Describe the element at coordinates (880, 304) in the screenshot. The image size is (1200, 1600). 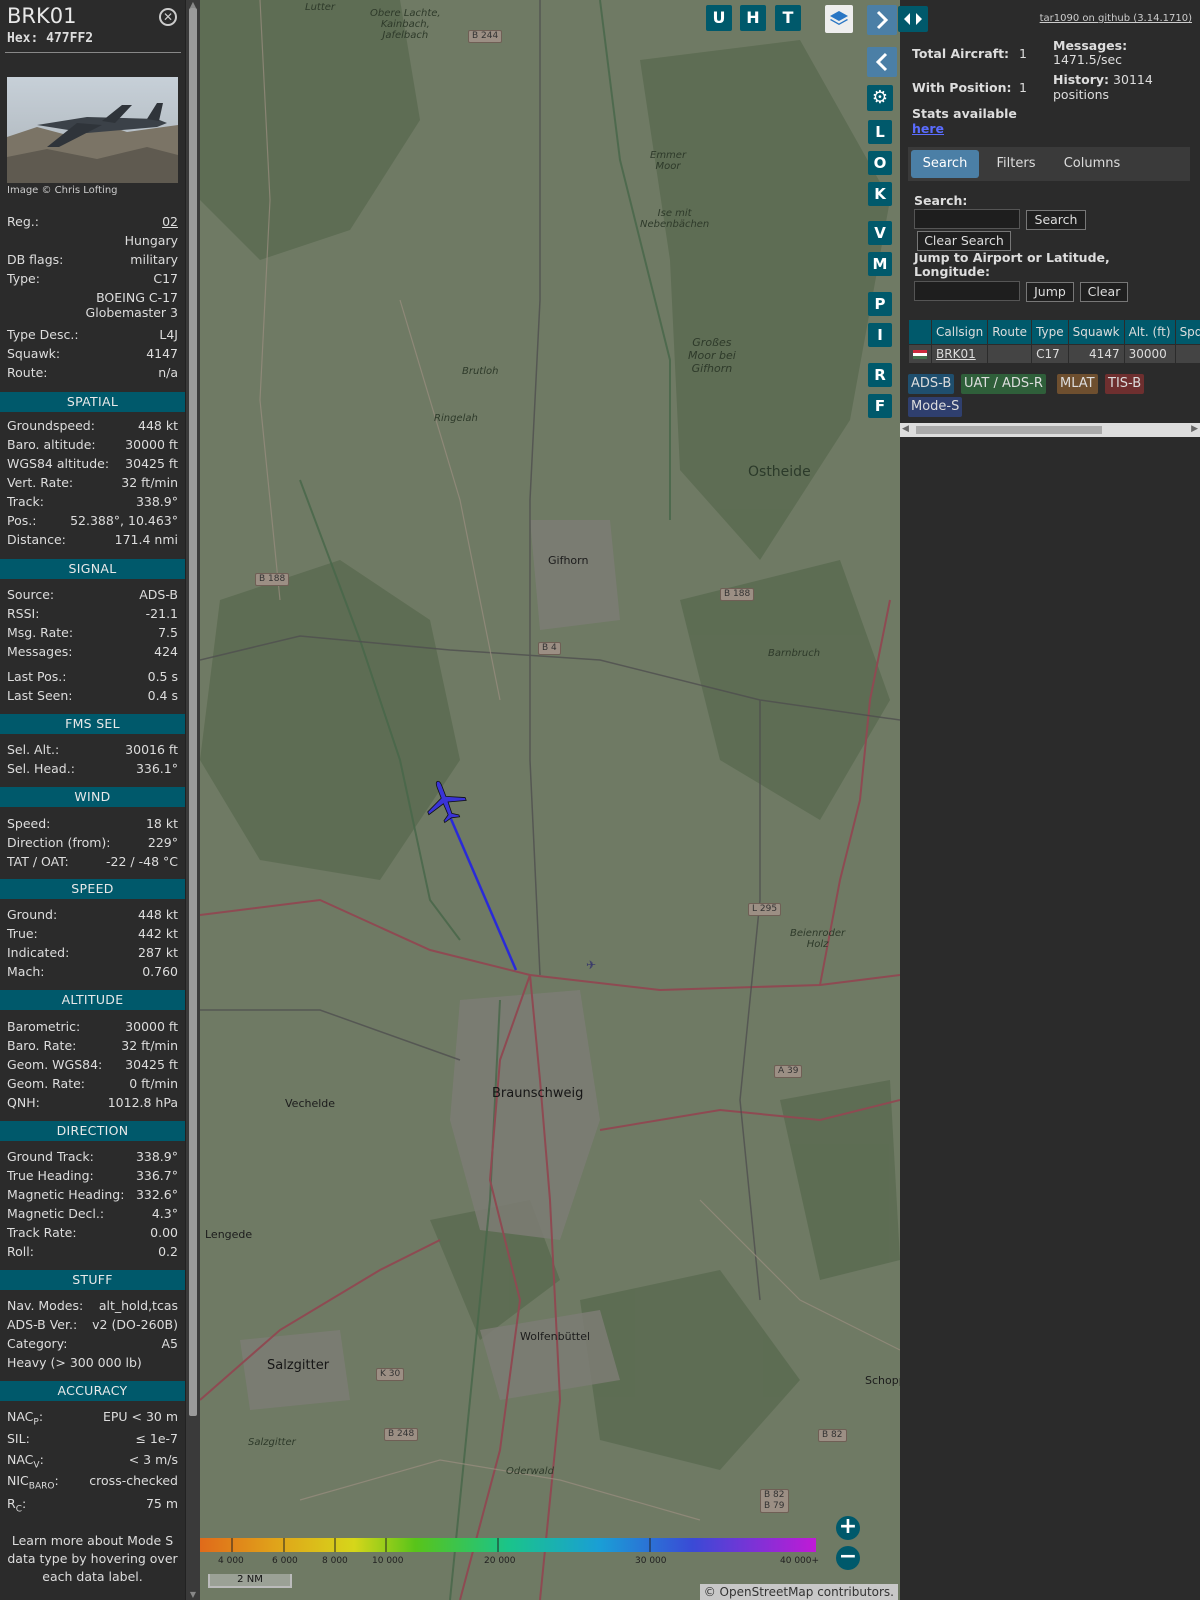
I see `toggle-button-p: P` at that location.